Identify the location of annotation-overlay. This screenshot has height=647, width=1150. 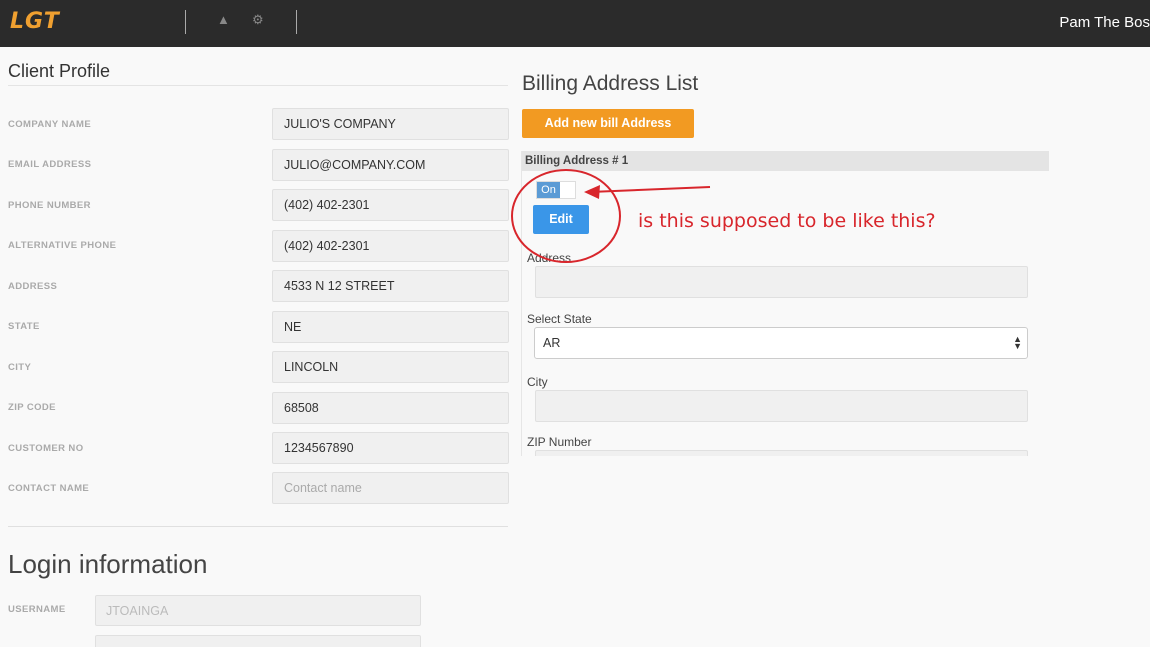
(611, 216).